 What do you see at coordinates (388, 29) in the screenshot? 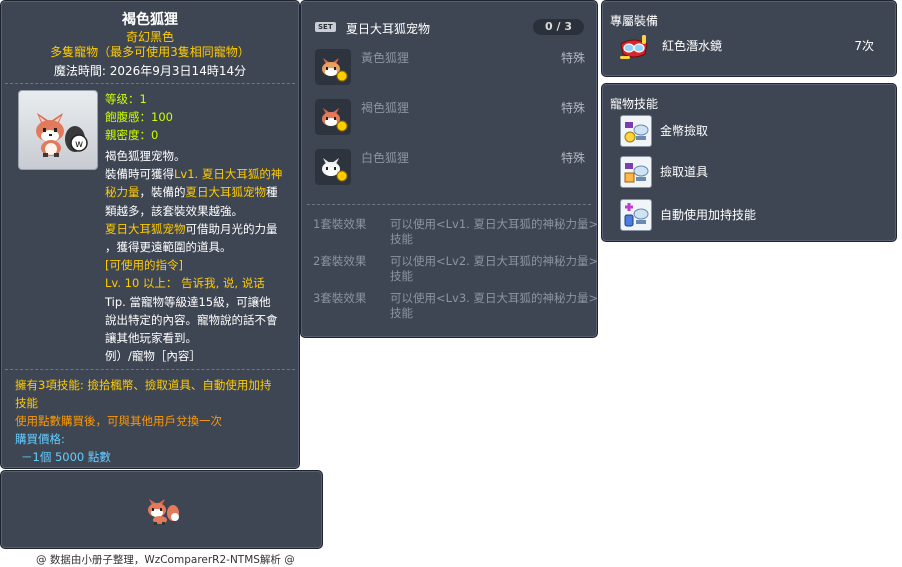
I see `set-name: 夏日大耳狐宠物` at bounding box center [388, 29].